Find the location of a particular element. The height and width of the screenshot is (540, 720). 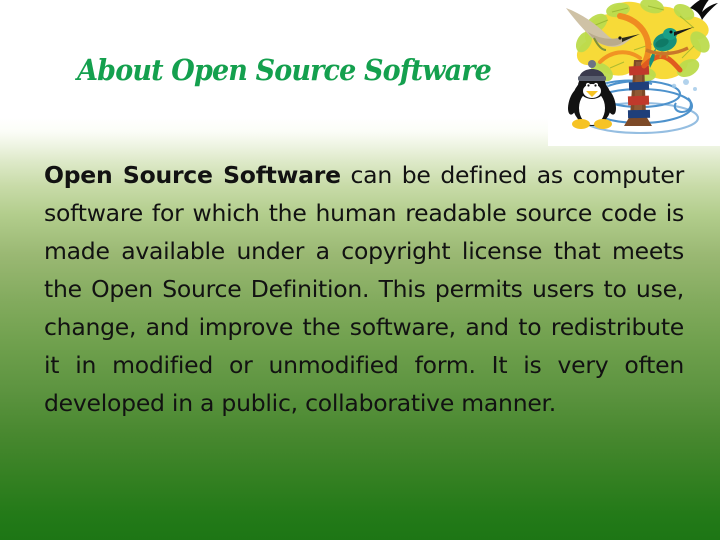

body-lead-phrase: Open Source Software is located at coordinates (192, 175).